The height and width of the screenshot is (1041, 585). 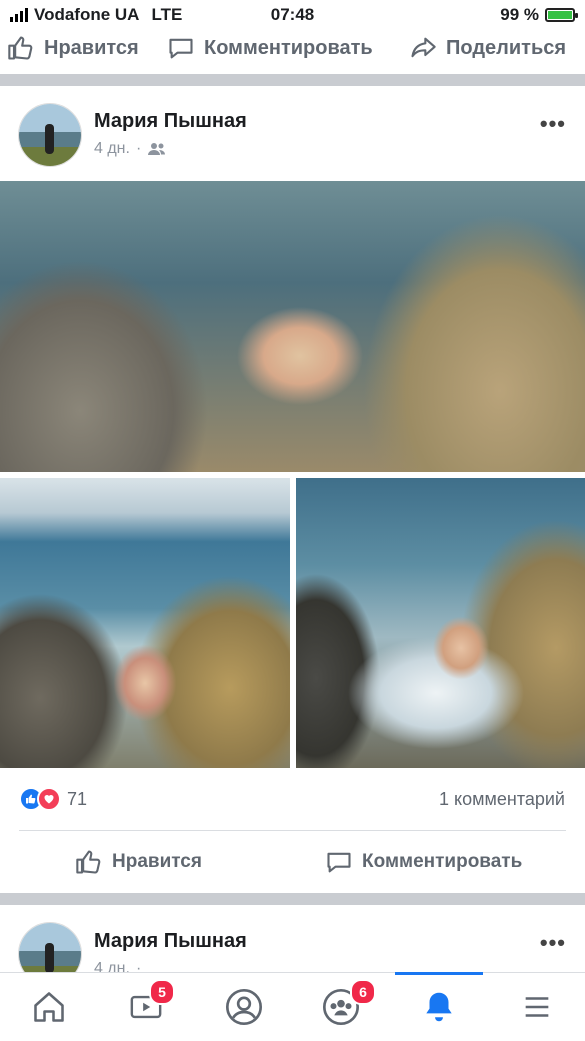 I want to click on reactions-summary: 71, so click(x=53, y=799).